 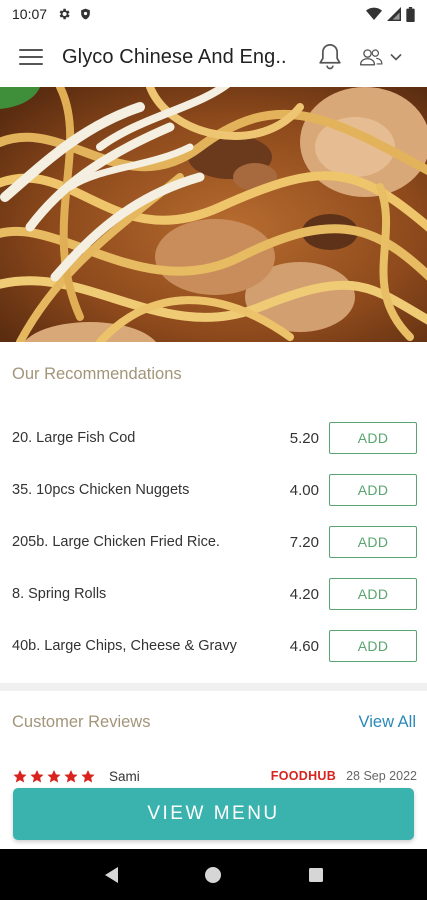 I want to click on app-bar: Glyco Chinese And Eng.., so click(x=213, y=57).